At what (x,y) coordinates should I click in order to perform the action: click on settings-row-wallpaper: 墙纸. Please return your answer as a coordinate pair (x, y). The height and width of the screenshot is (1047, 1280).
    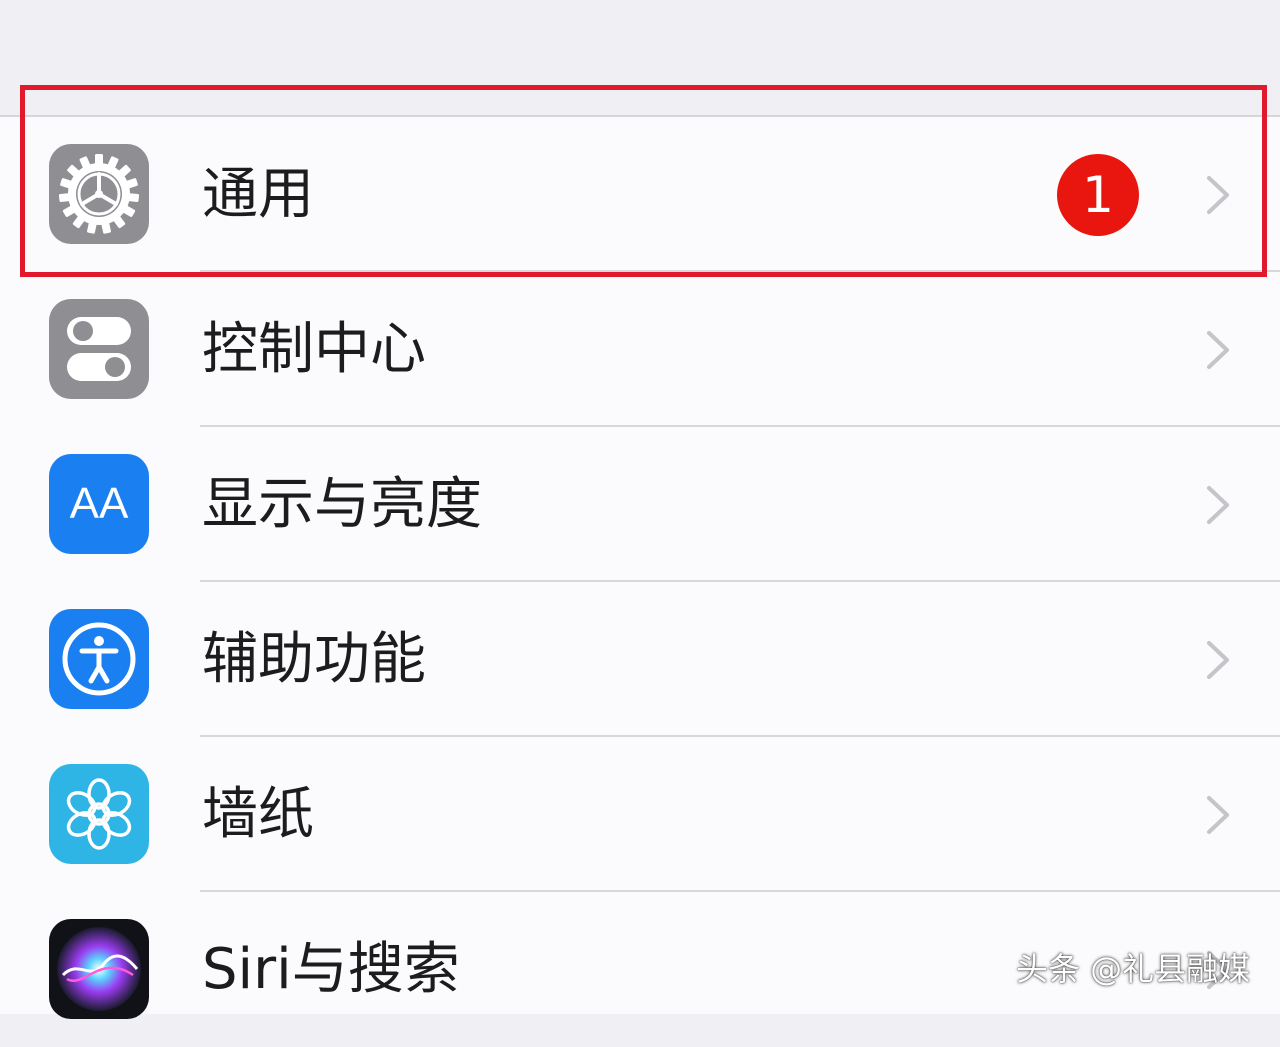
    Looking at the image, I should click on (640, 814).